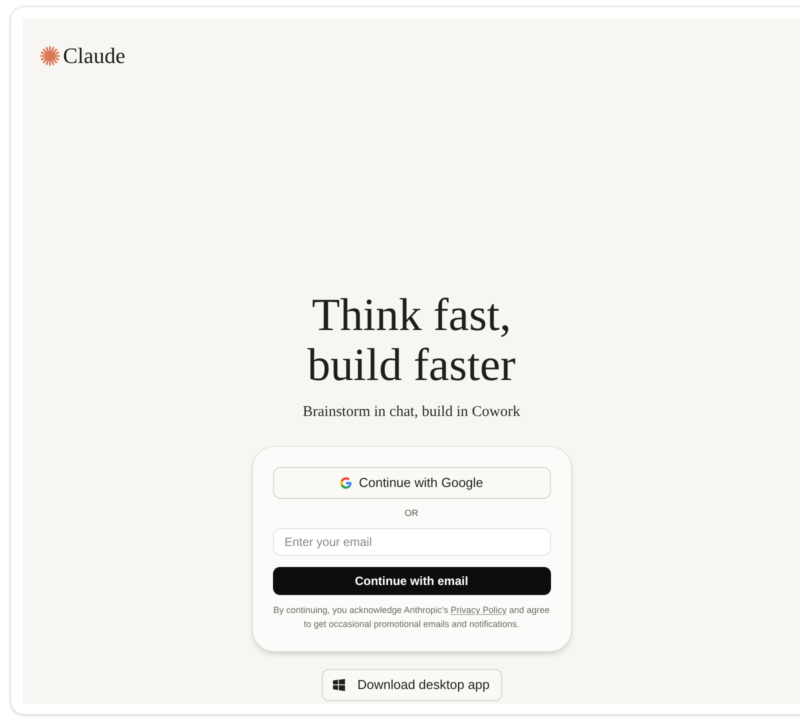 The image size is (800, 721). What do you see at coordinates (411, 542) in the screenshot?
I see `email-field: Enter your email` at bounding box center [411, 542].